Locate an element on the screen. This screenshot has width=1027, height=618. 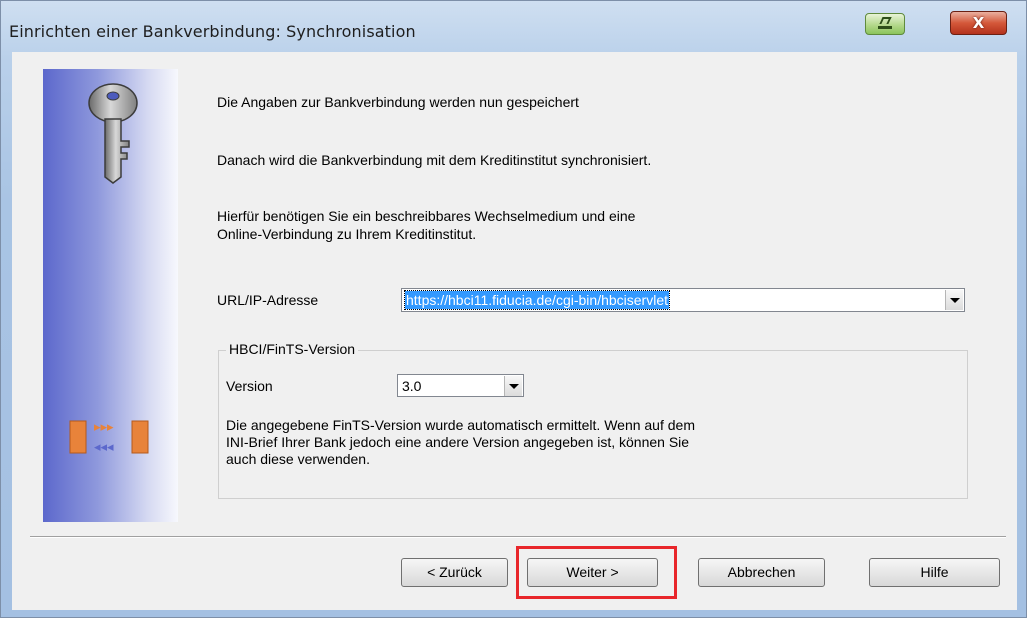
back-button: < Zurück is located at coordinates (454, 572).